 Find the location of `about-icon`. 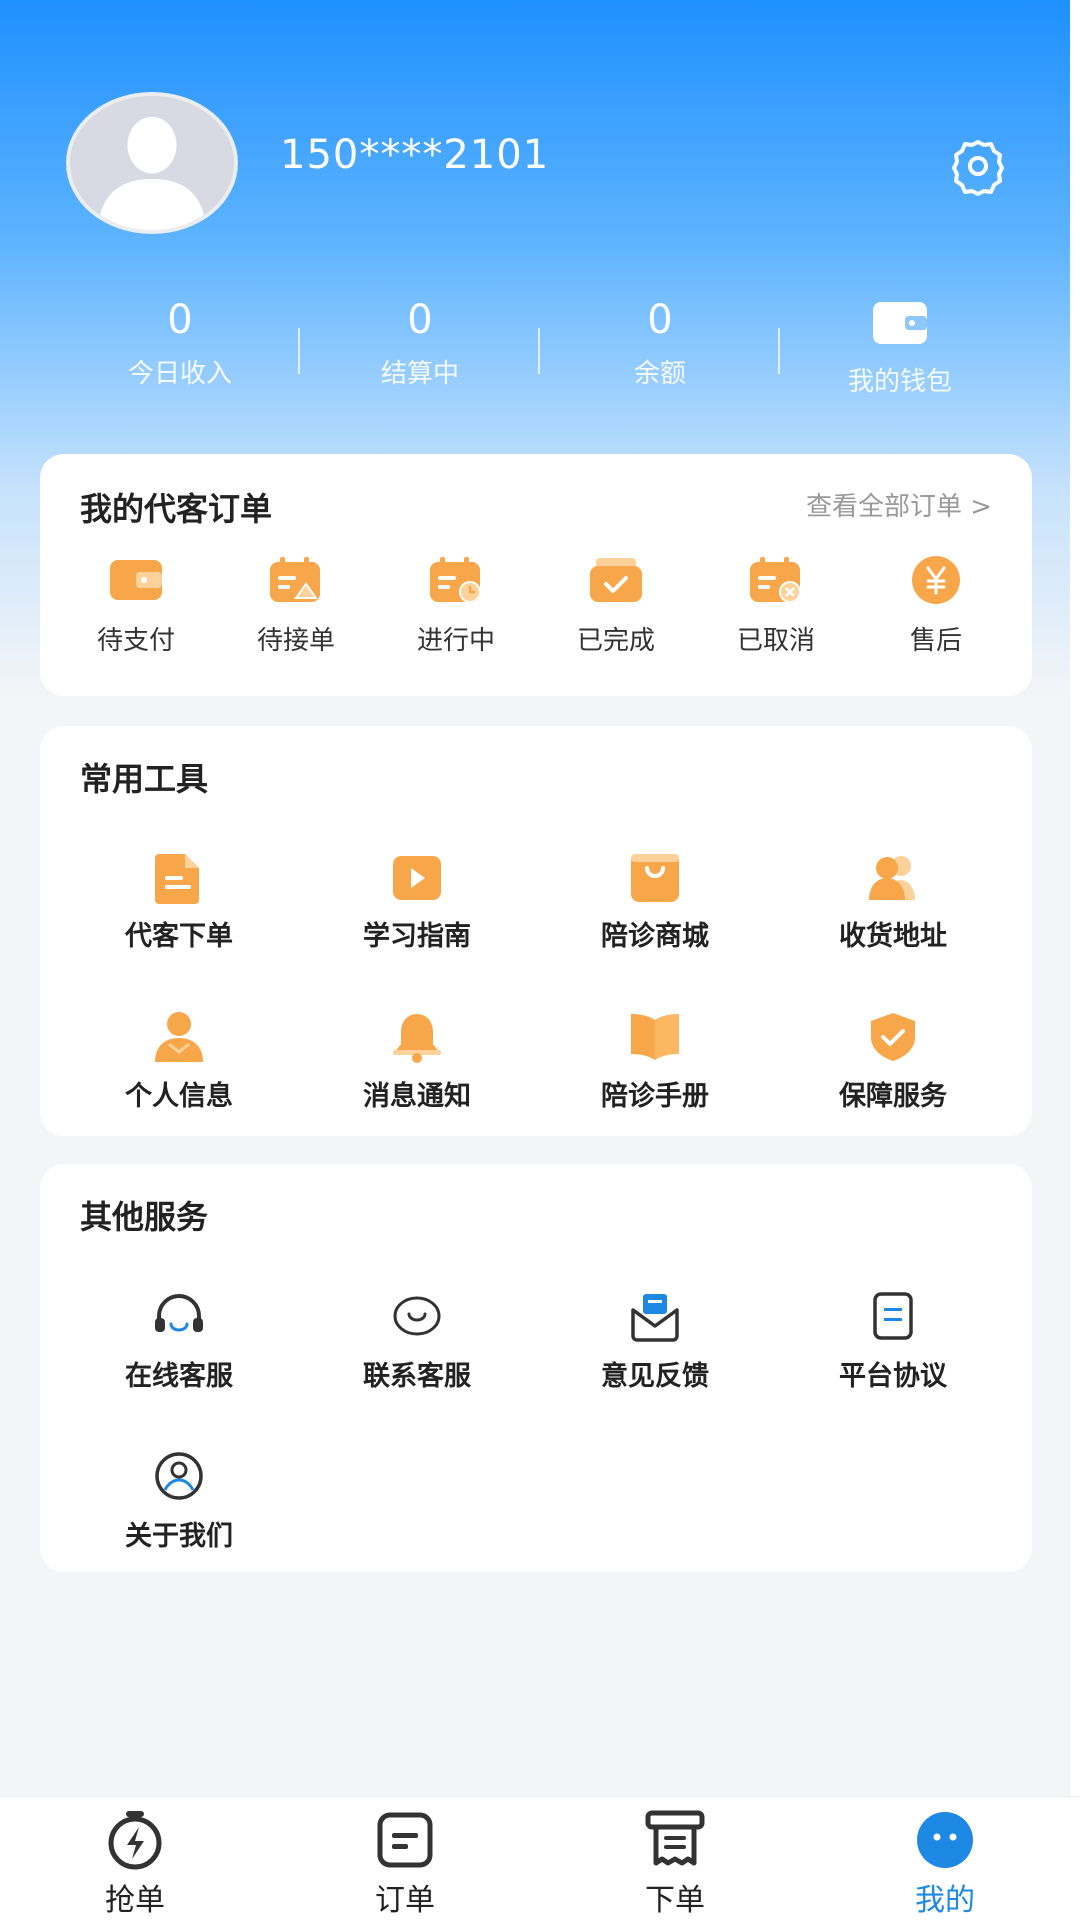

about-icon is located at coordinates (179, 1476).